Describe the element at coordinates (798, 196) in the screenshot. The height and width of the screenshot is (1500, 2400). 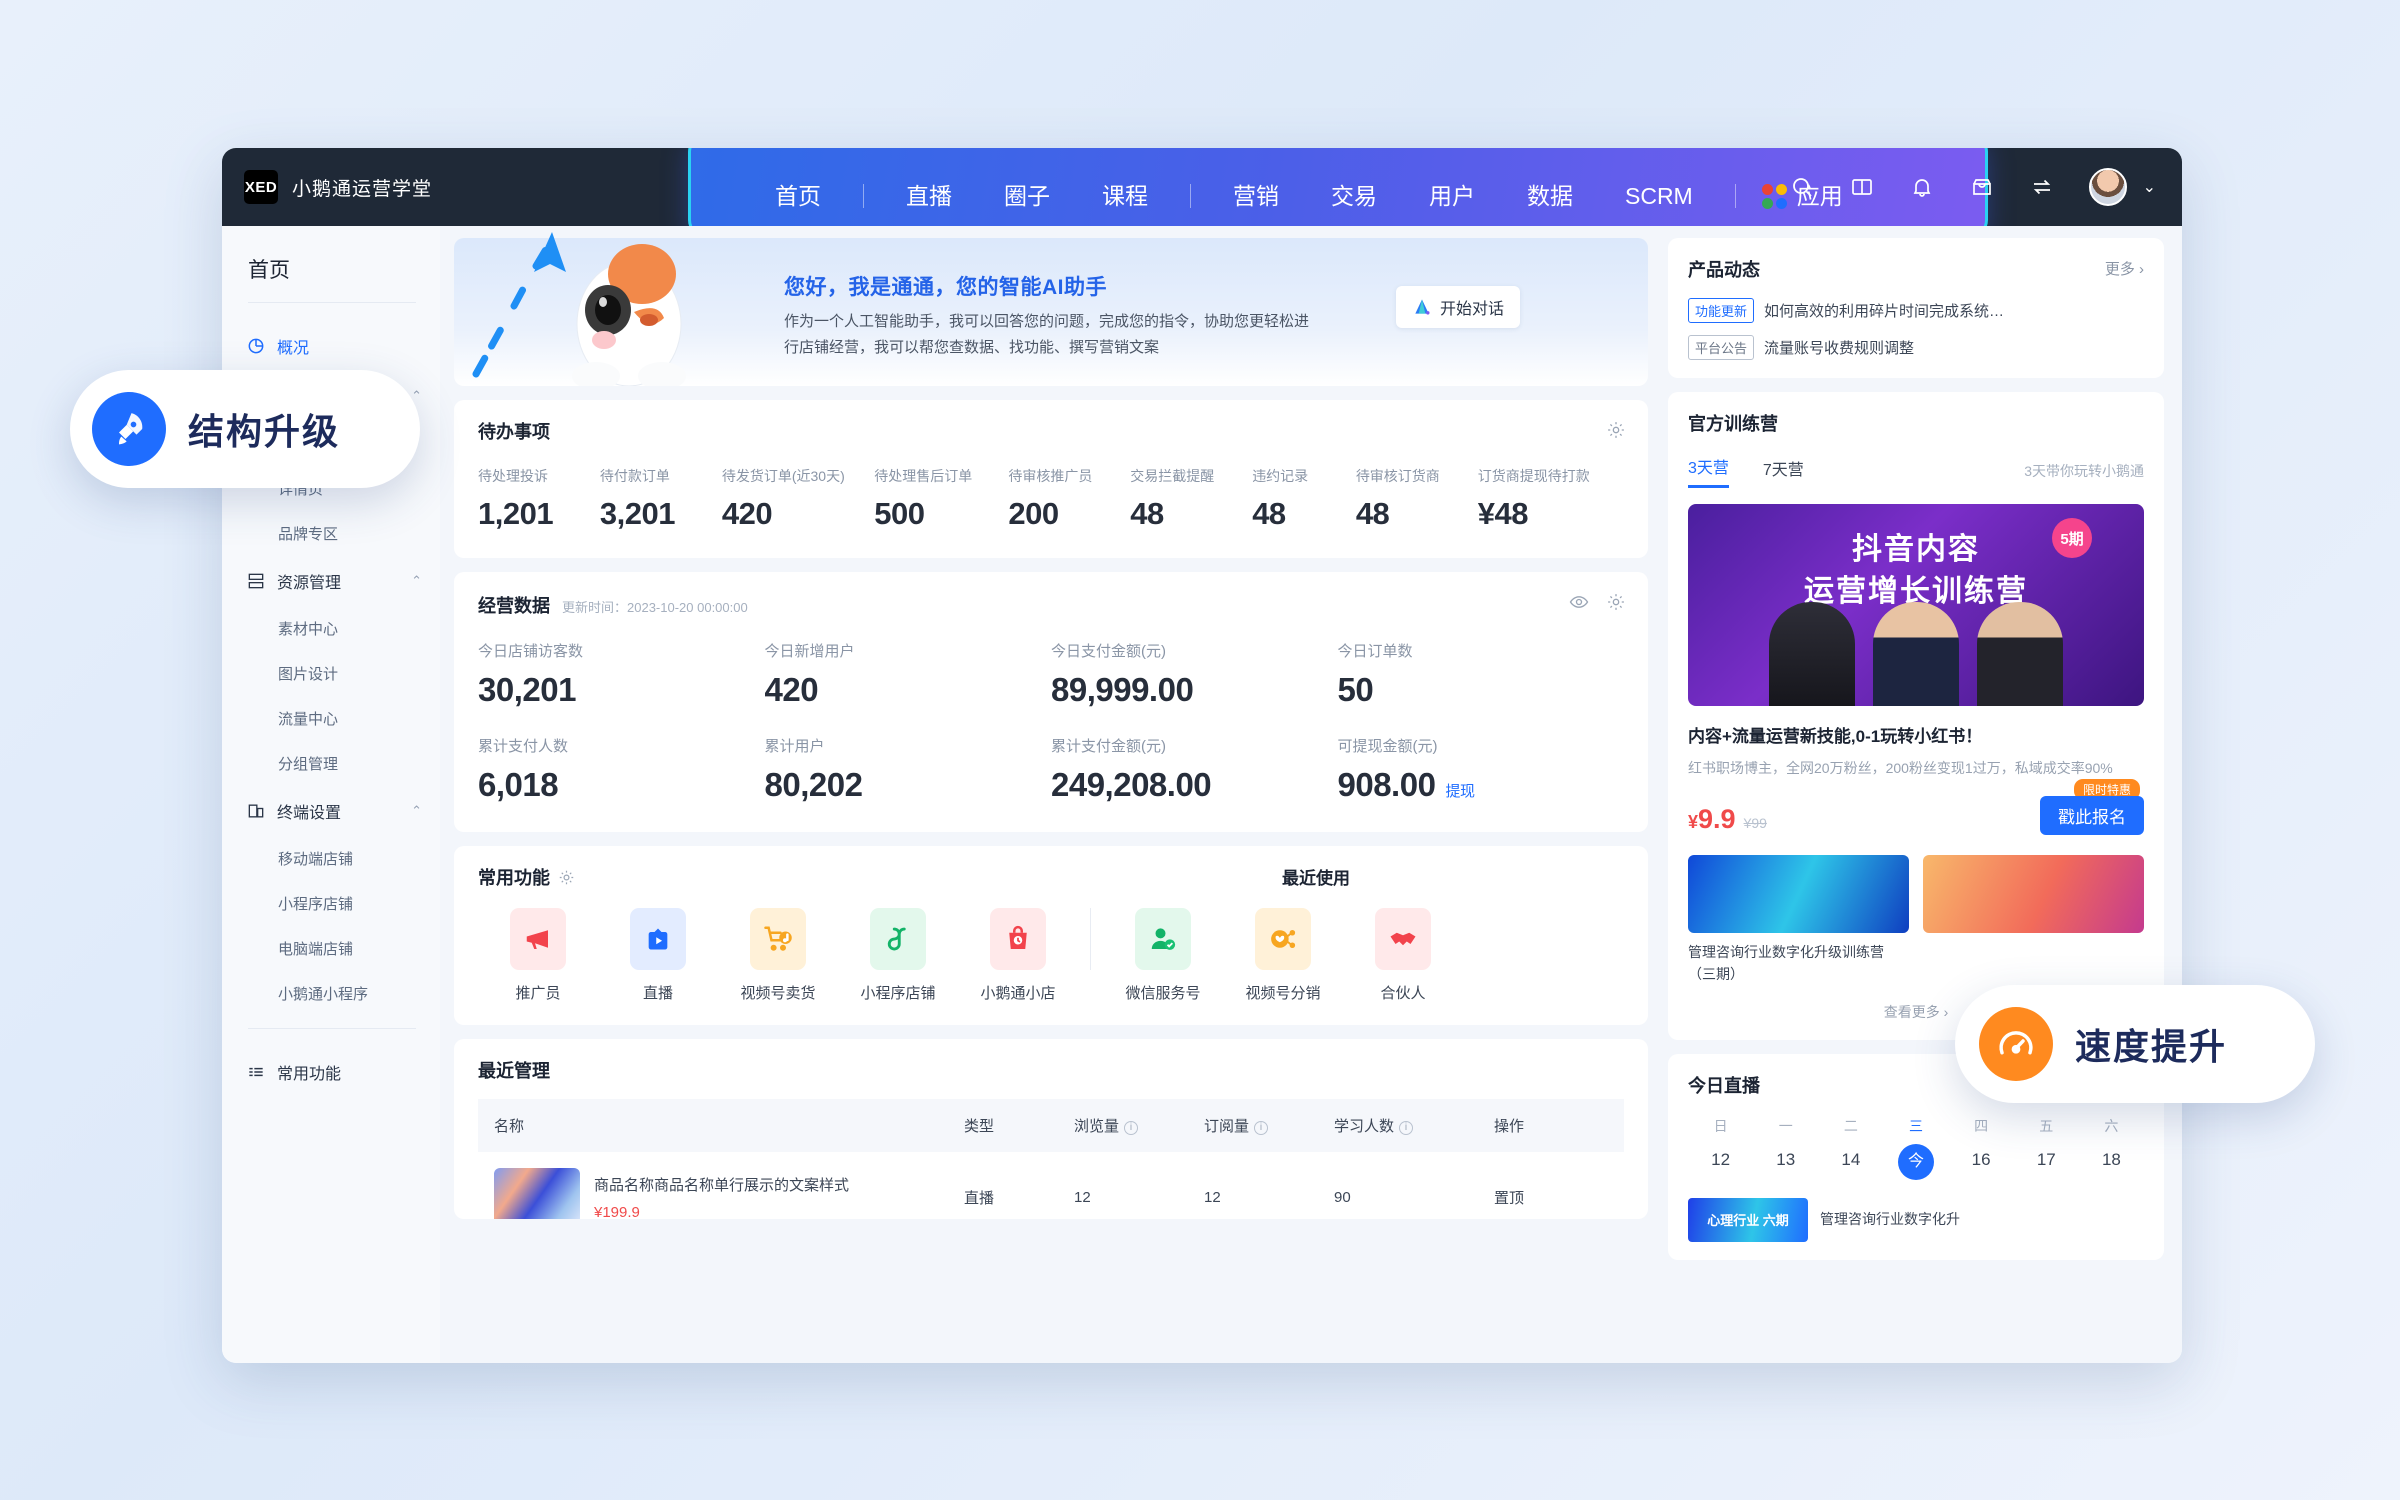
I see `nav-item-home: 首页` at that location.